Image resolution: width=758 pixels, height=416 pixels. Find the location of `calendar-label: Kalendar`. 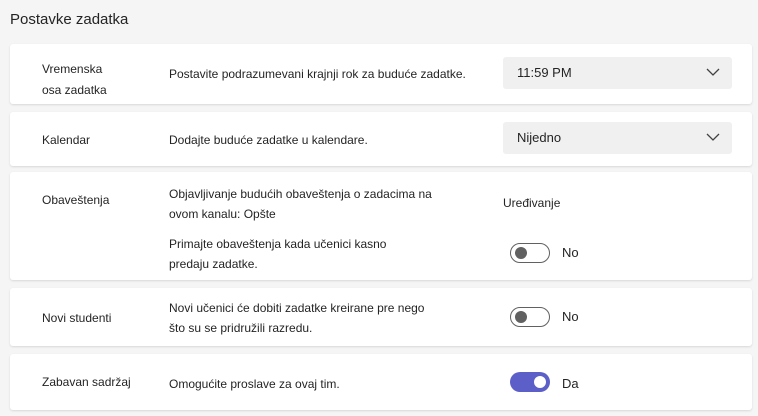

calendar-label: Kalendar is located at coordinates (66, 140).